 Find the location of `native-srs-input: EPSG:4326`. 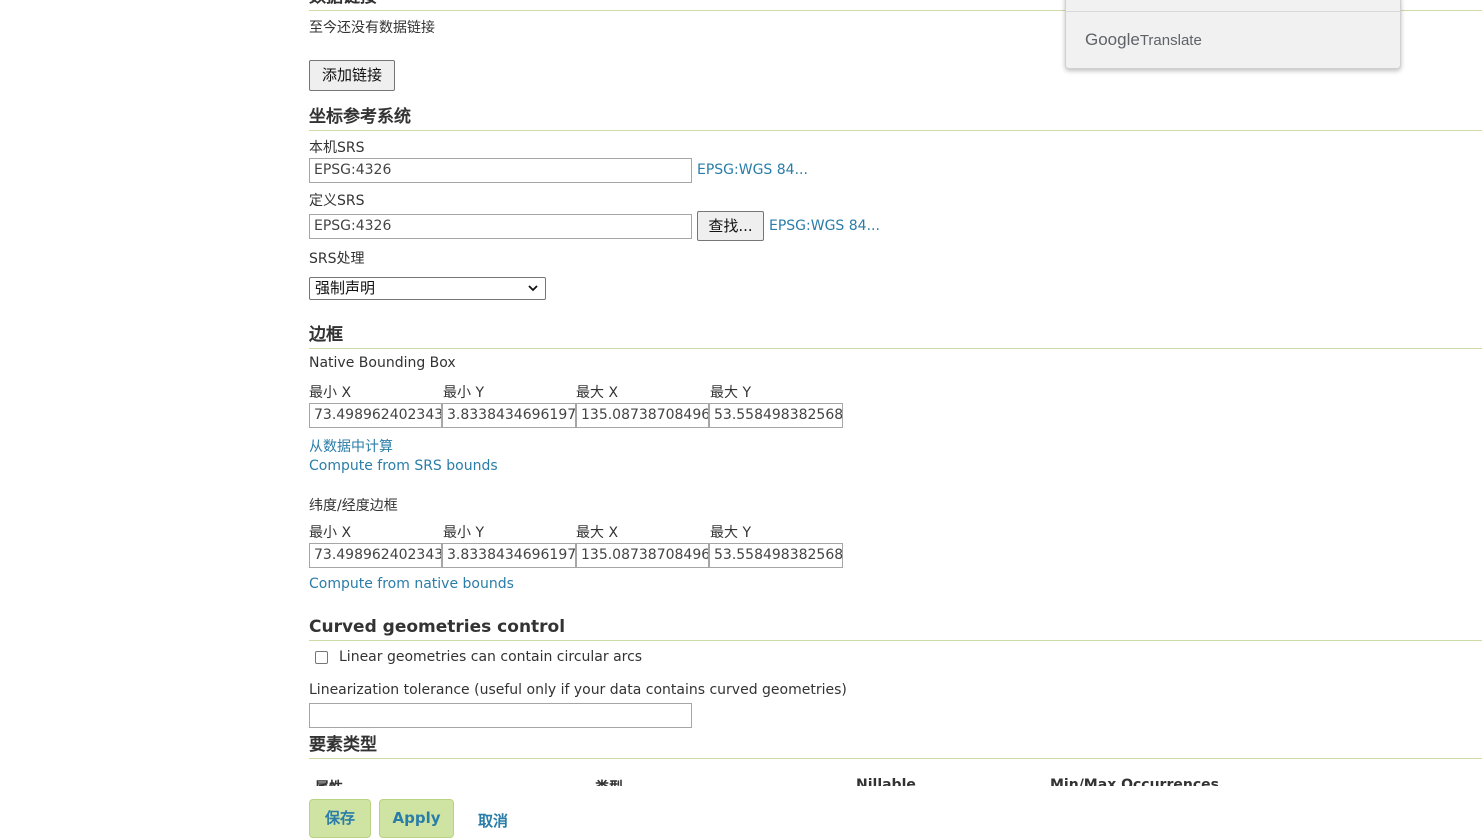

native-srs-input: EPSG:4326 is located at coordinates (500, 170).